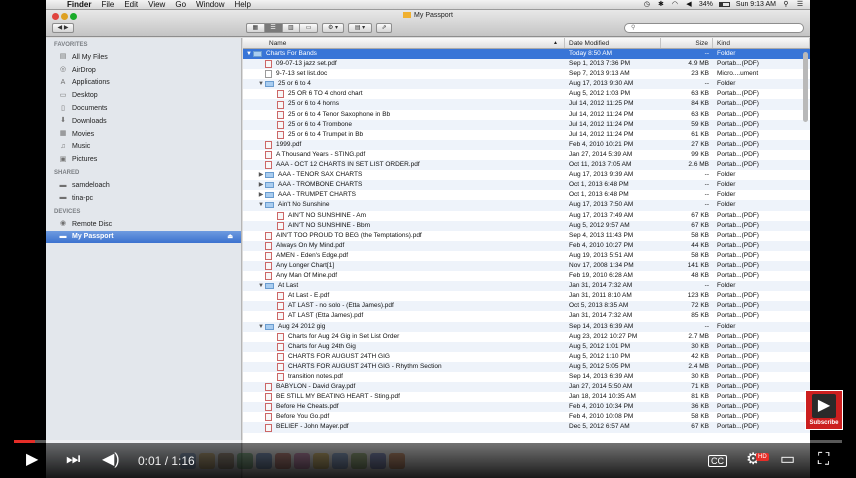 This screenshot has height=478, width=856. I want to click on cover-flow-button: ▭, so click(308, 28).